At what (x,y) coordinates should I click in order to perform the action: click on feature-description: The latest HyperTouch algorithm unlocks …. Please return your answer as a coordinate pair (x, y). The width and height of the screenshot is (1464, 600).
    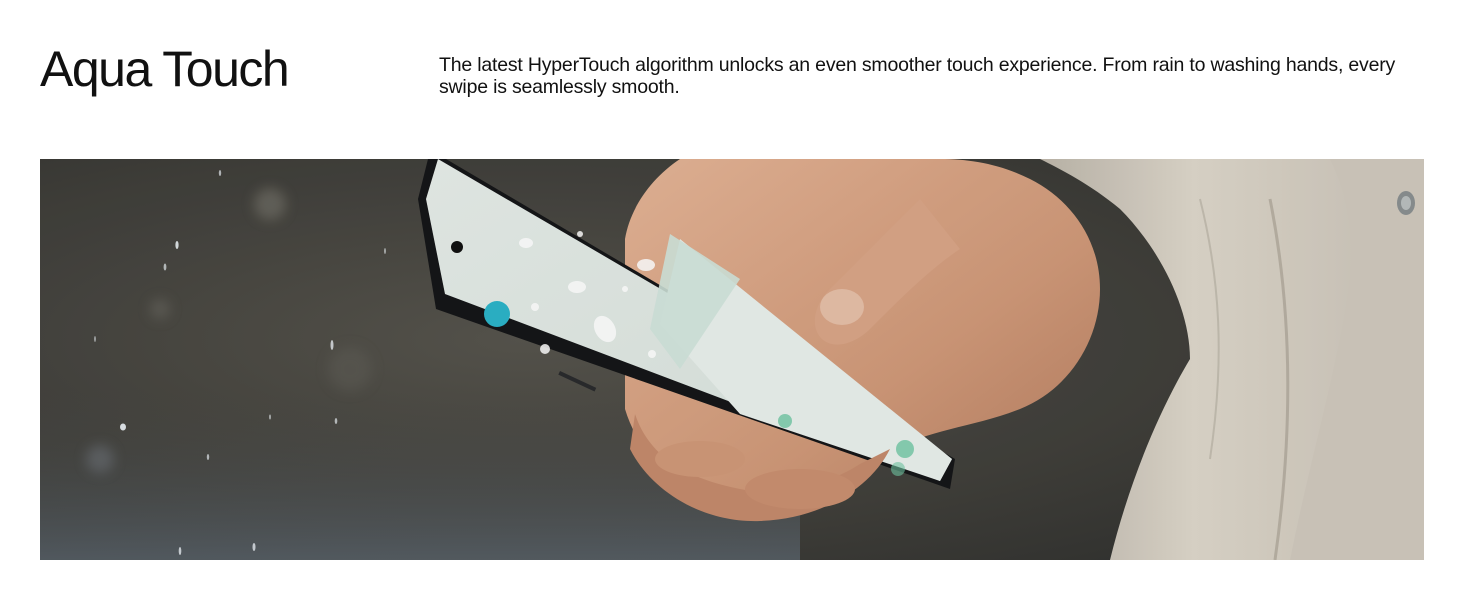
    Looking at the image, I should click on (917, 76).